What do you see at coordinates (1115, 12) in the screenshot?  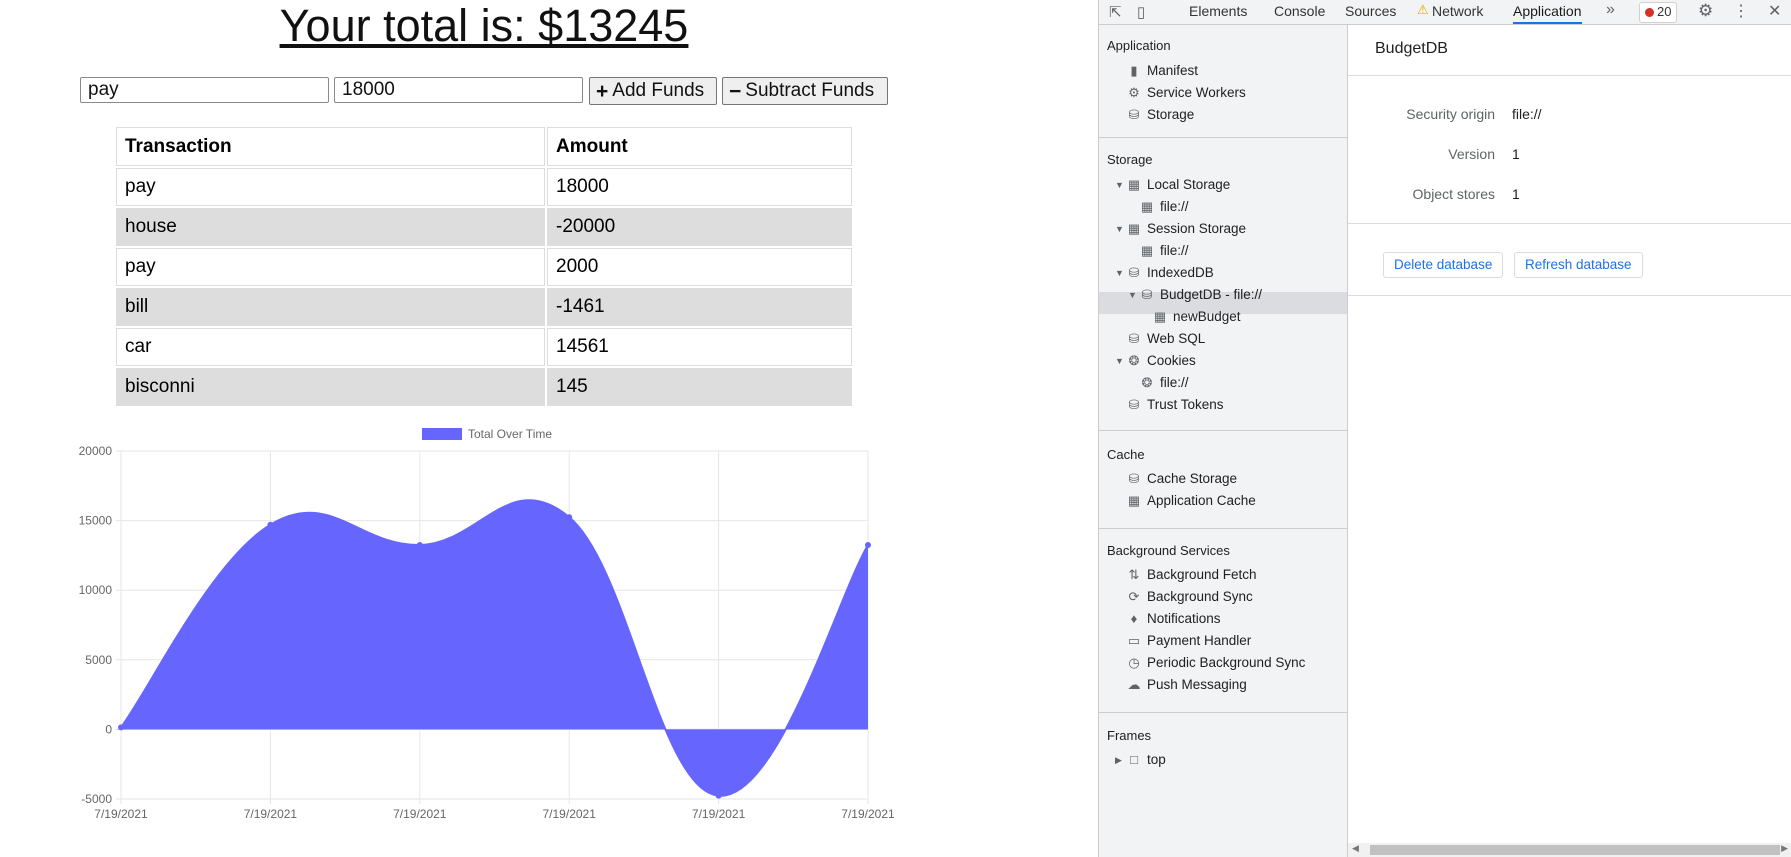 I see `inspect-element-icon: ⇱` at bounding box center [1115, 12].